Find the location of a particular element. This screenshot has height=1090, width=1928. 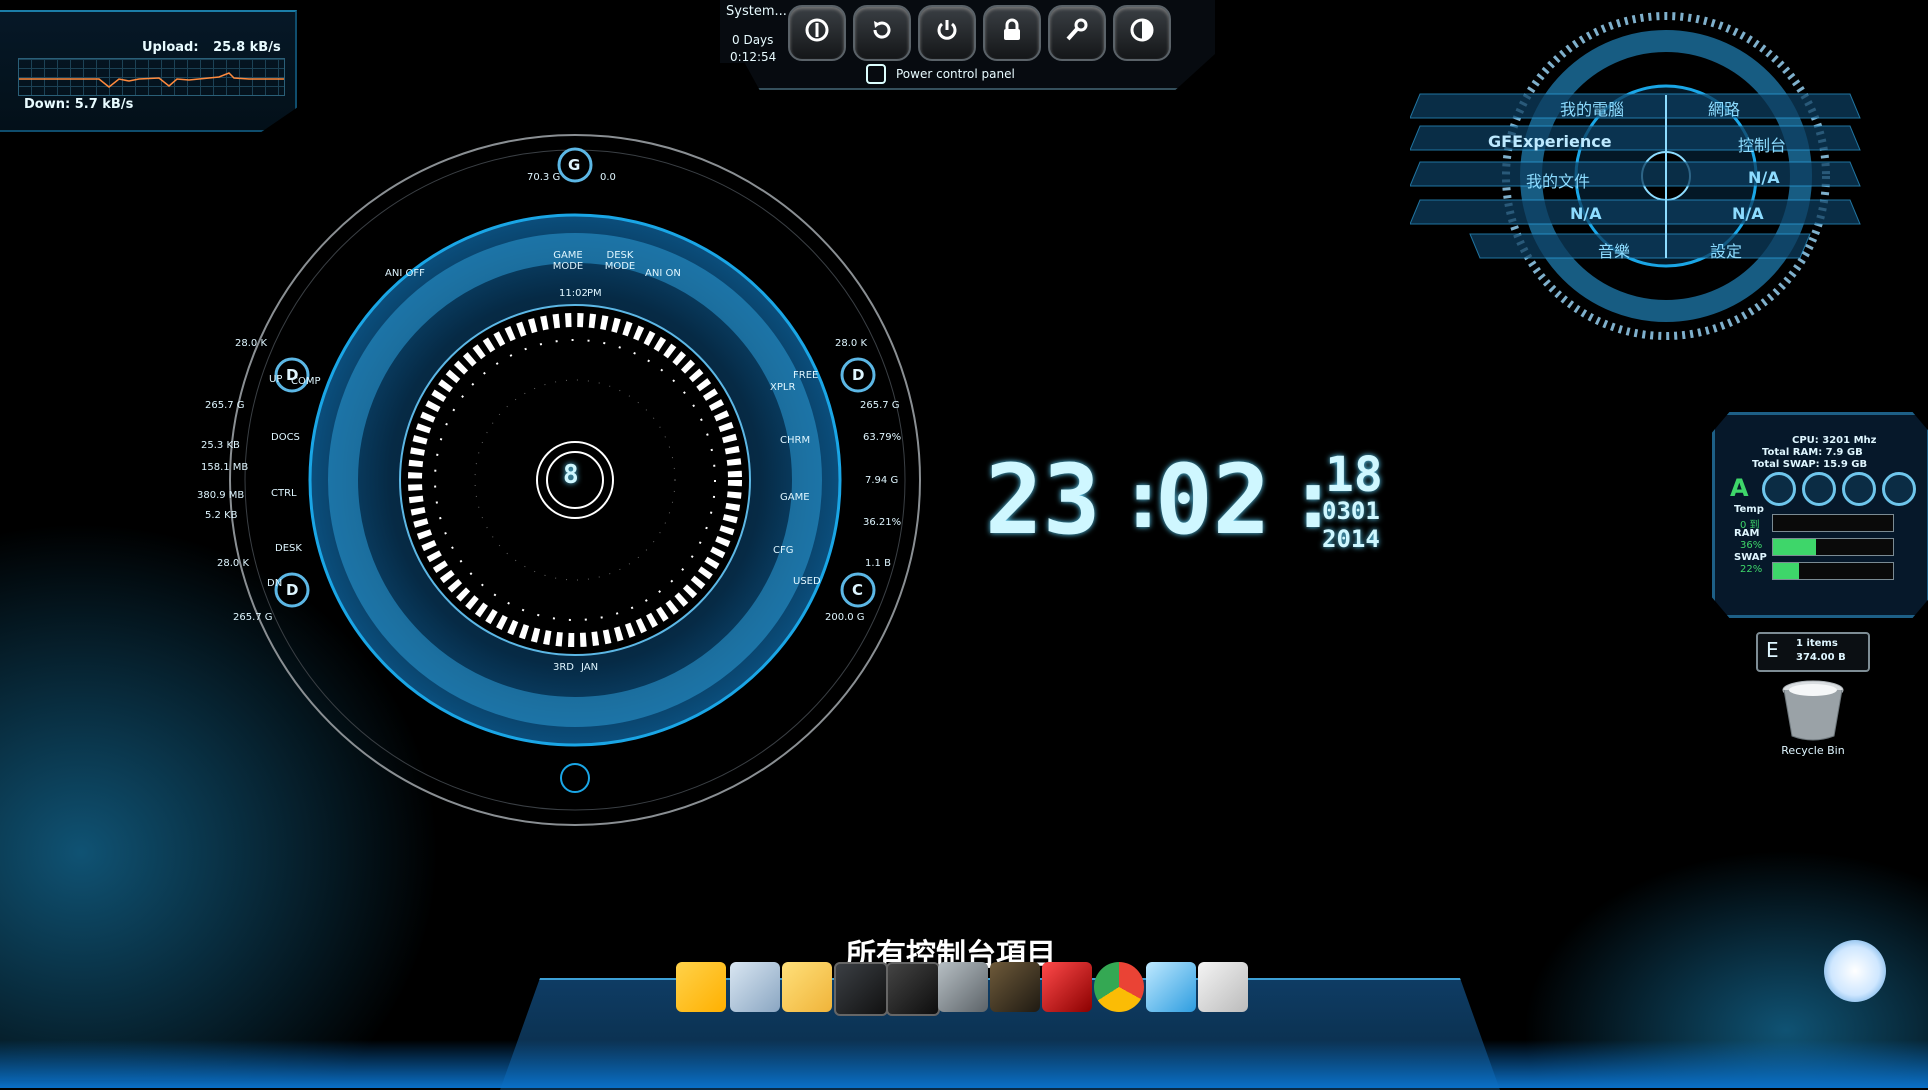

radial-menu-rings is located at coordinates (1635, 176).